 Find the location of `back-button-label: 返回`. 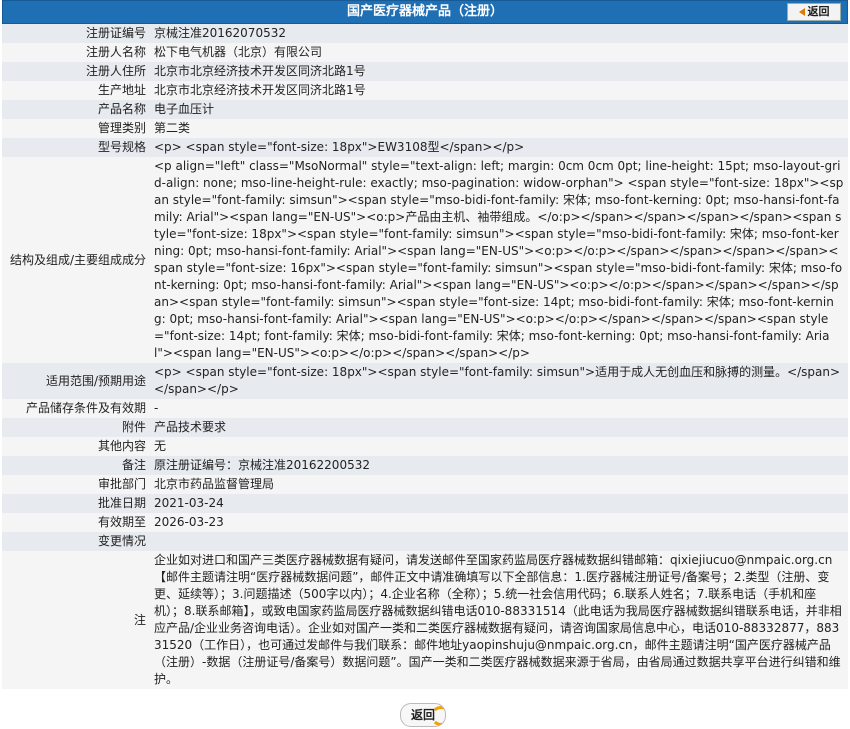

back-button-label: 返回 is located at coordinates (818, 11).